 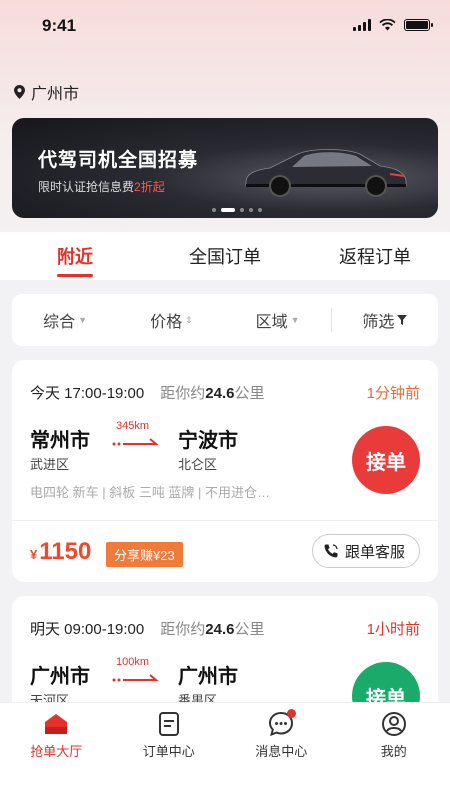 What do you see at coordinates (160, 682) in the screenshot?
I see `order-route: 广州市 天河区 100km 广州市 番禺区` at bounding box center [160, 682].